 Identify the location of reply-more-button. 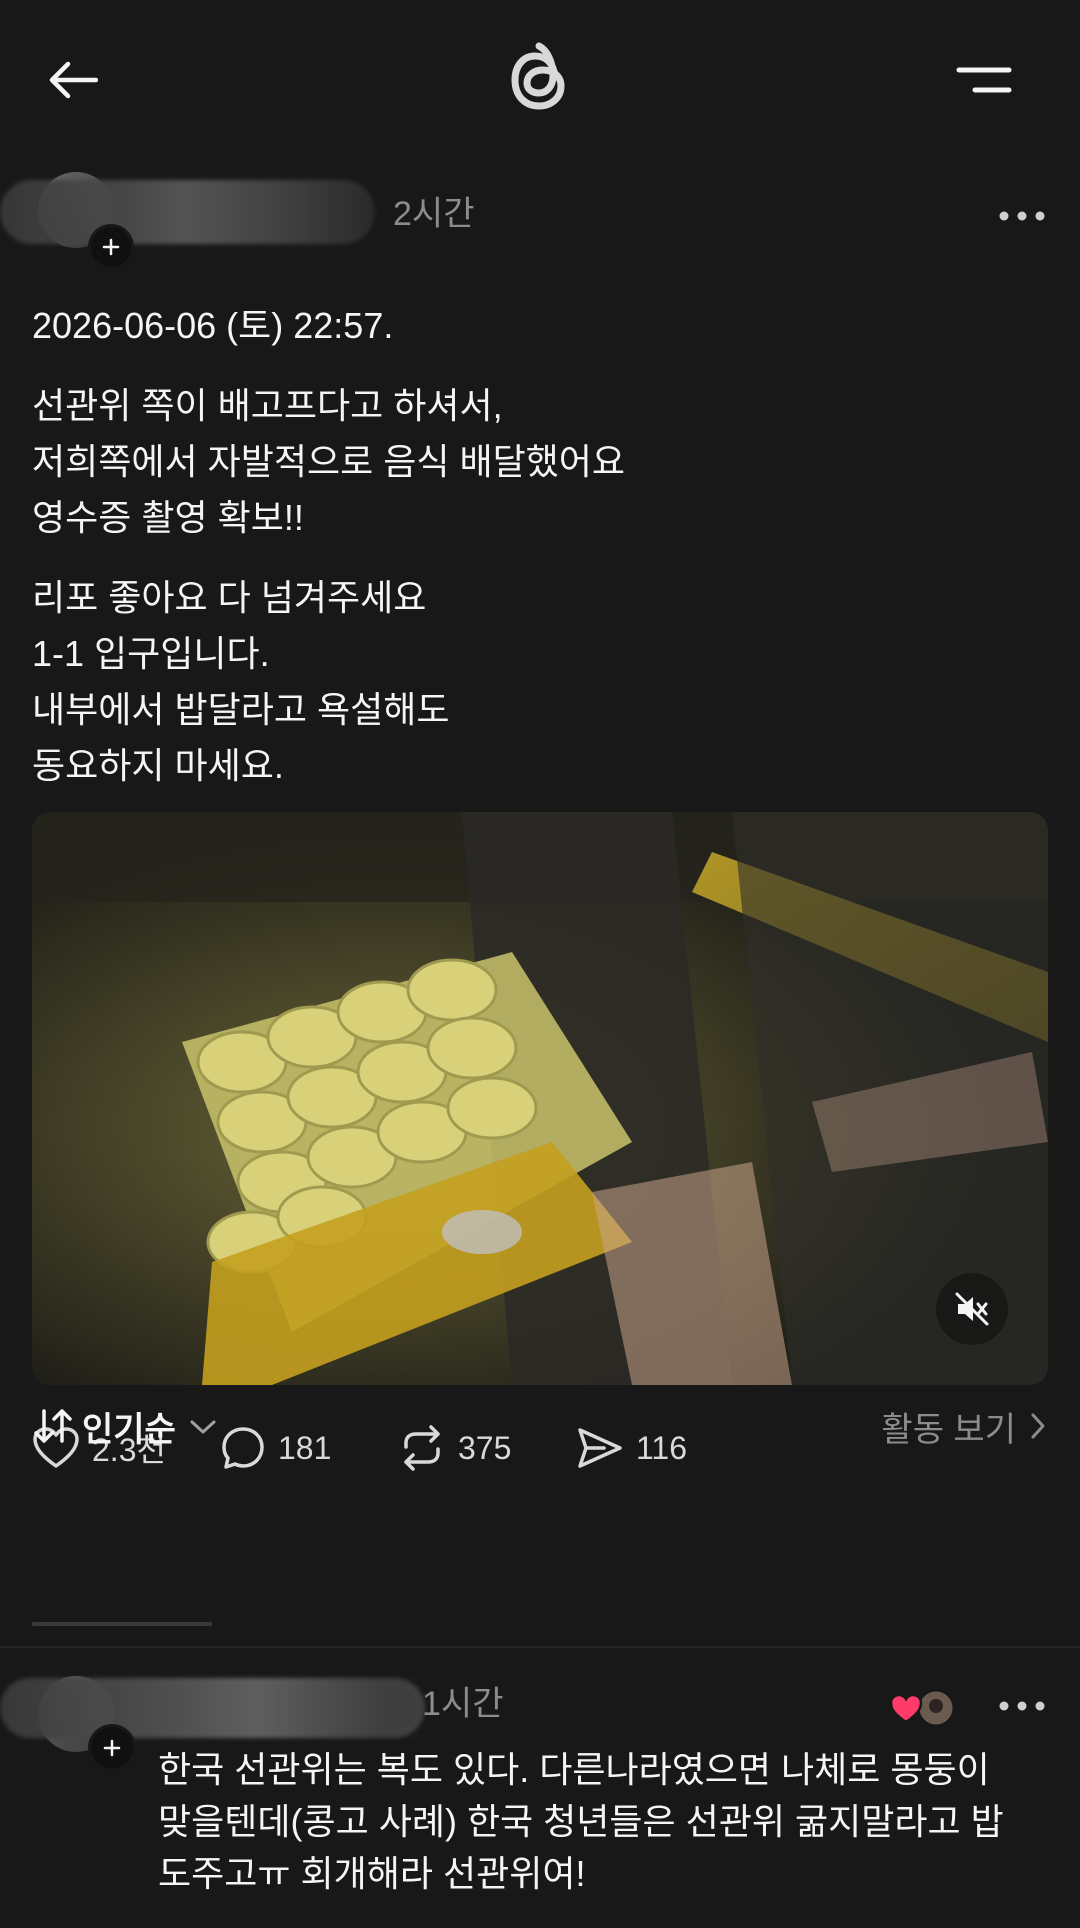
(1022, 1706).